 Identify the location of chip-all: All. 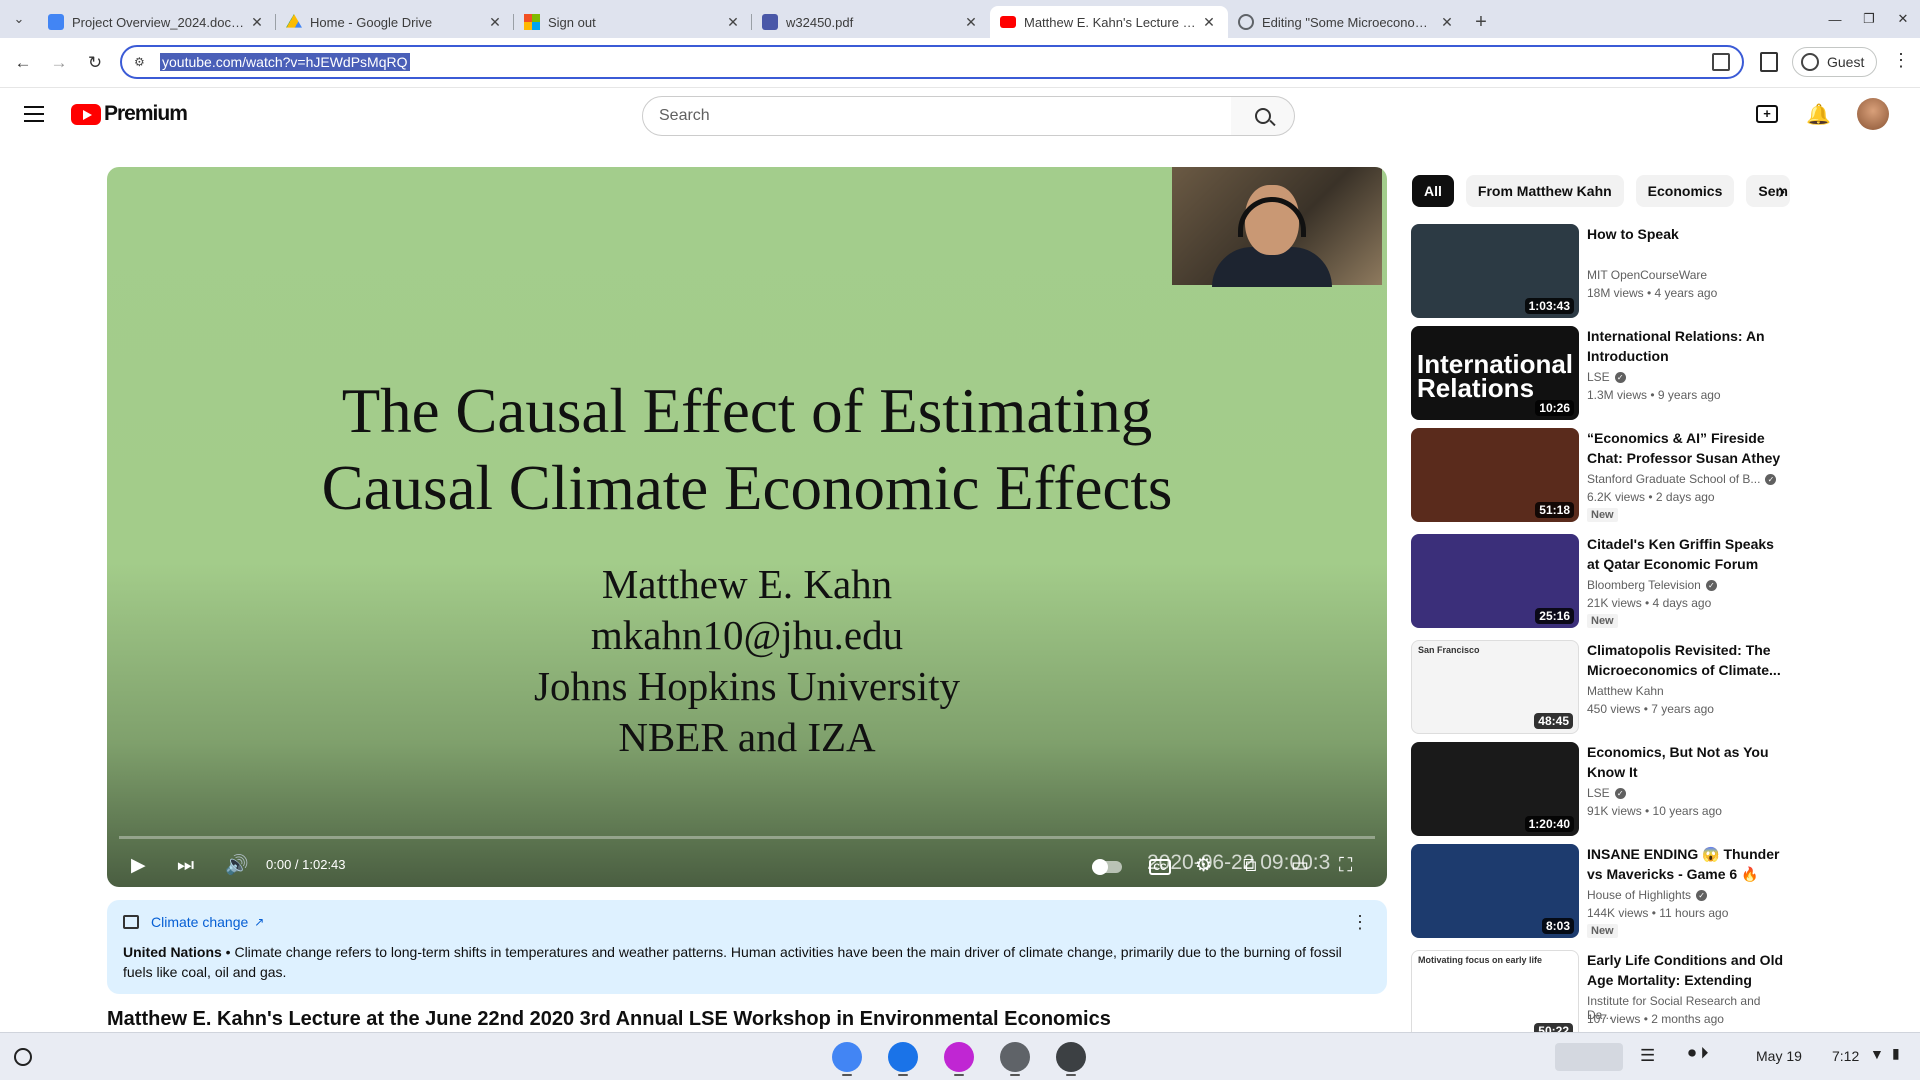
(1433, 191).